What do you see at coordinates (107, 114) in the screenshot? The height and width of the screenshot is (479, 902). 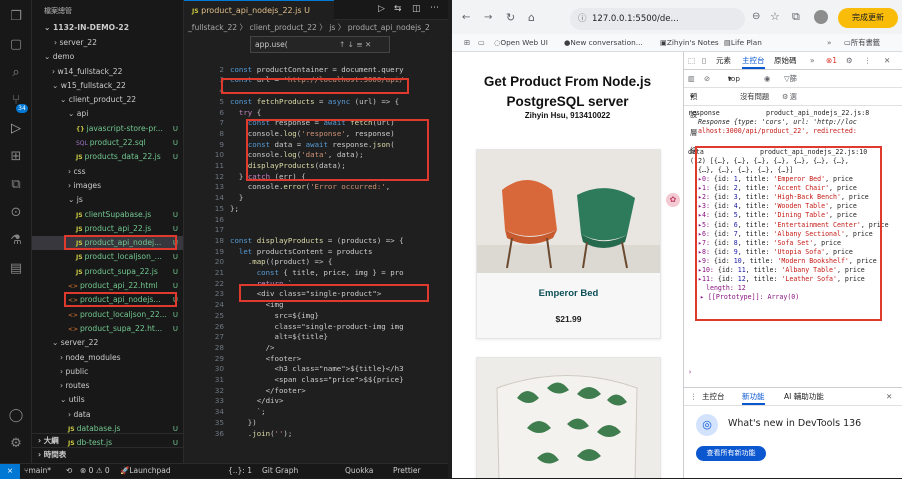 I see `folder-item: ⌄ api` at bounding box center [107, 114].